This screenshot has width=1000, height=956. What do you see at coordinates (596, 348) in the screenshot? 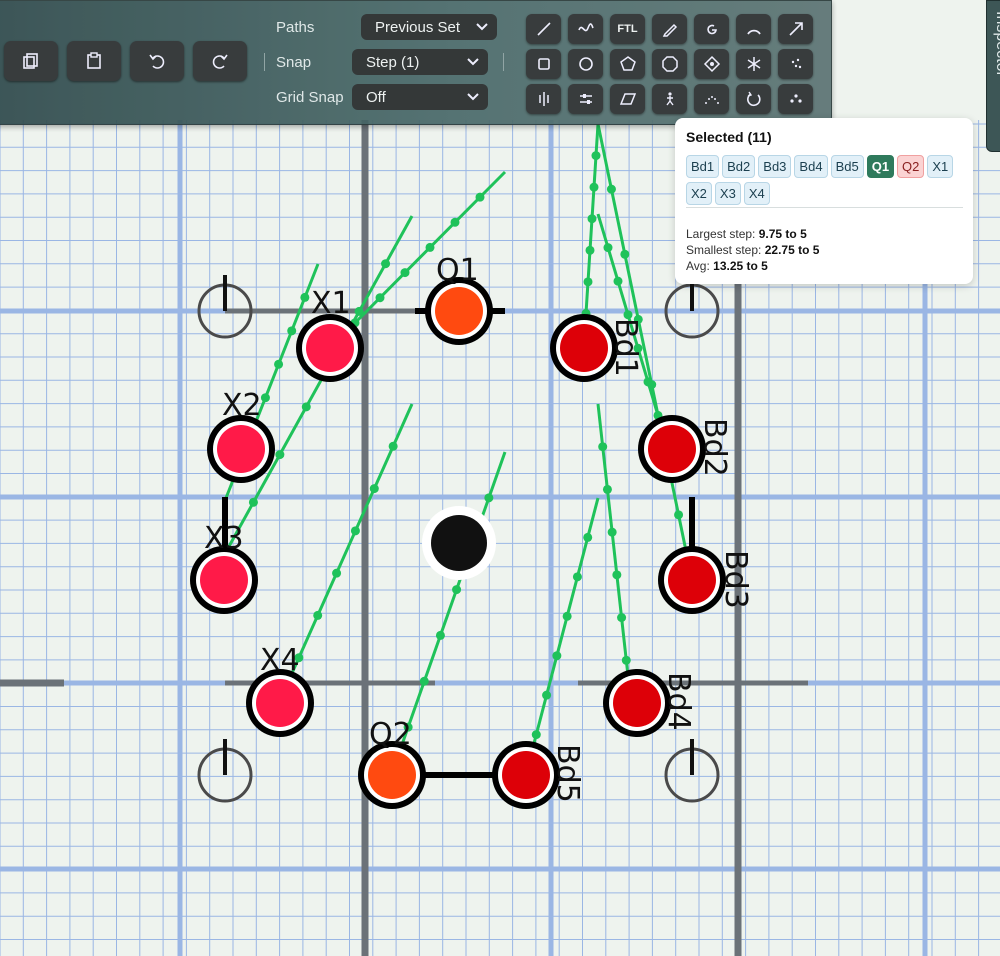
I see `player-bd1: Bd1` at bounding box center [596, 348].